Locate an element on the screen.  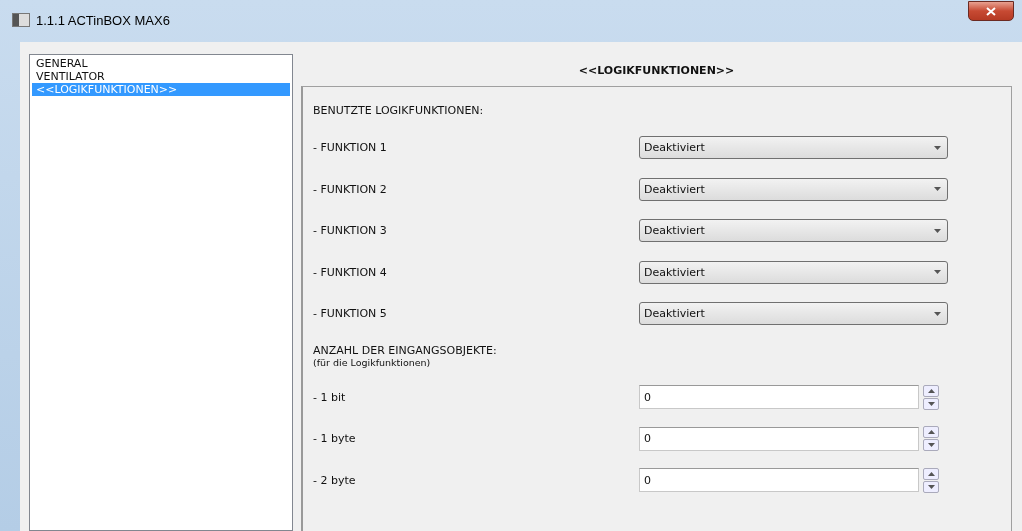
field-label: - 2 byte is located at coordinates (335, 480).